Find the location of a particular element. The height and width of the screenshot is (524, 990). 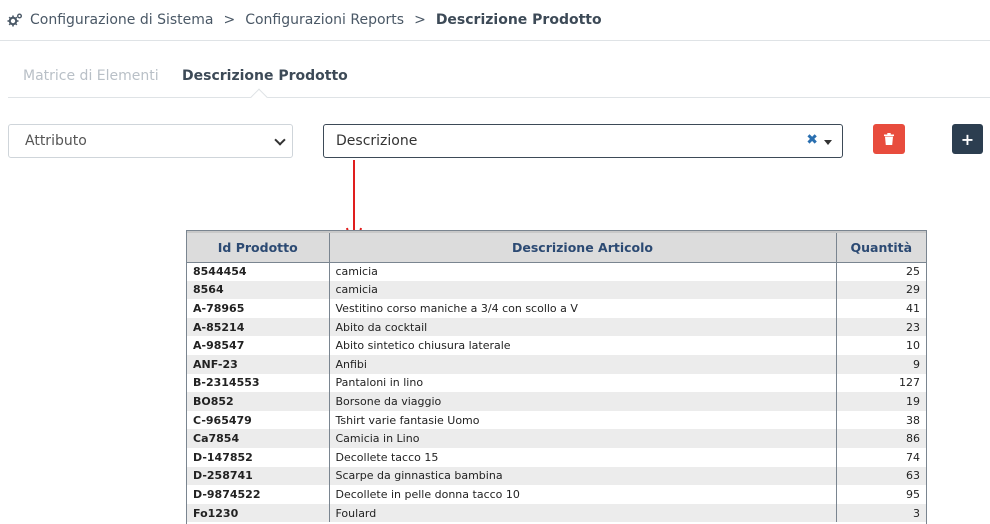

table-row: B-2314553 Pantaloni in lino 127 is located at coordinates (556, 383).